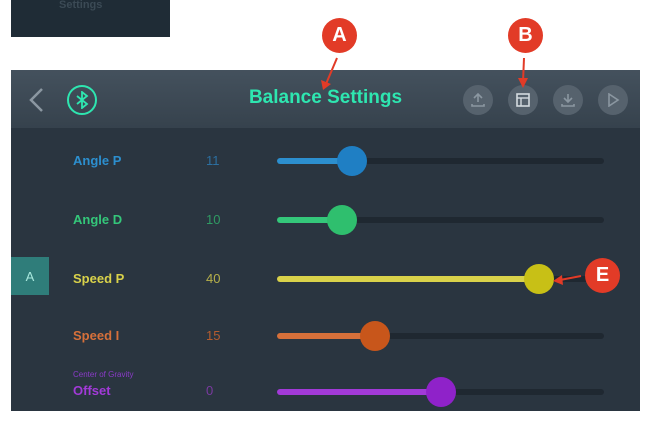  I want to click on annotation-e: E, so click(602, 275).